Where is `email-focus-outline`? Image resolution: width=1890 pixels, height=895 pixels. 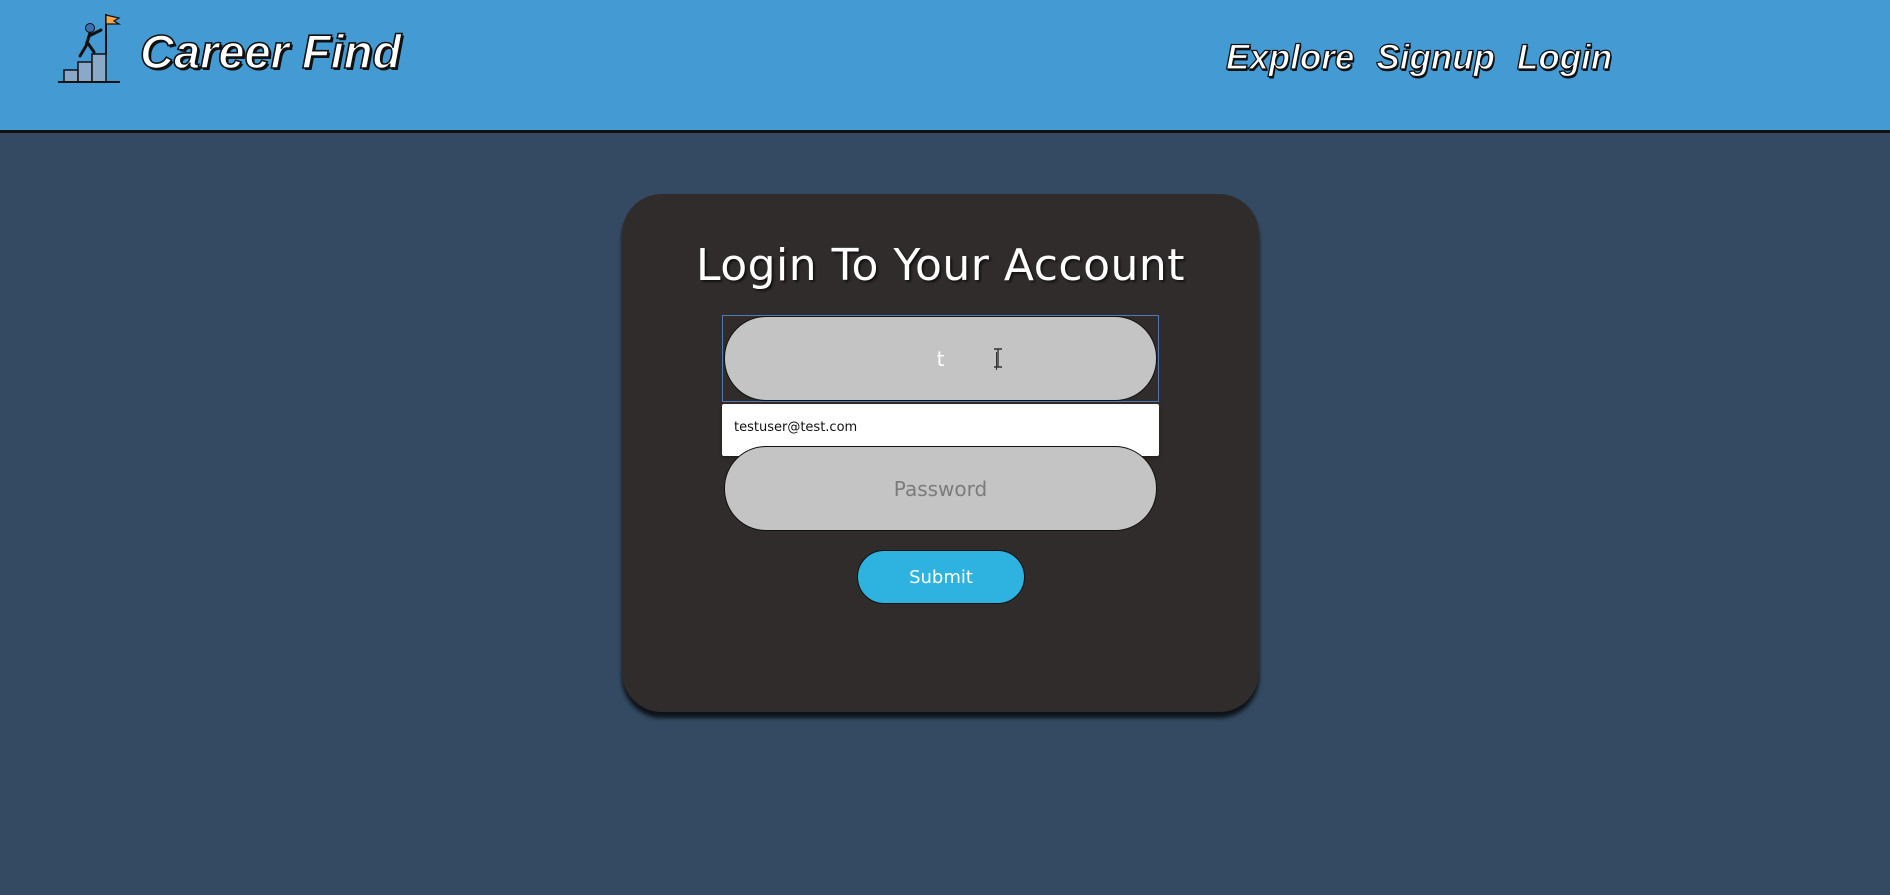 email-focus-outline is located at coordinates (940, 358).